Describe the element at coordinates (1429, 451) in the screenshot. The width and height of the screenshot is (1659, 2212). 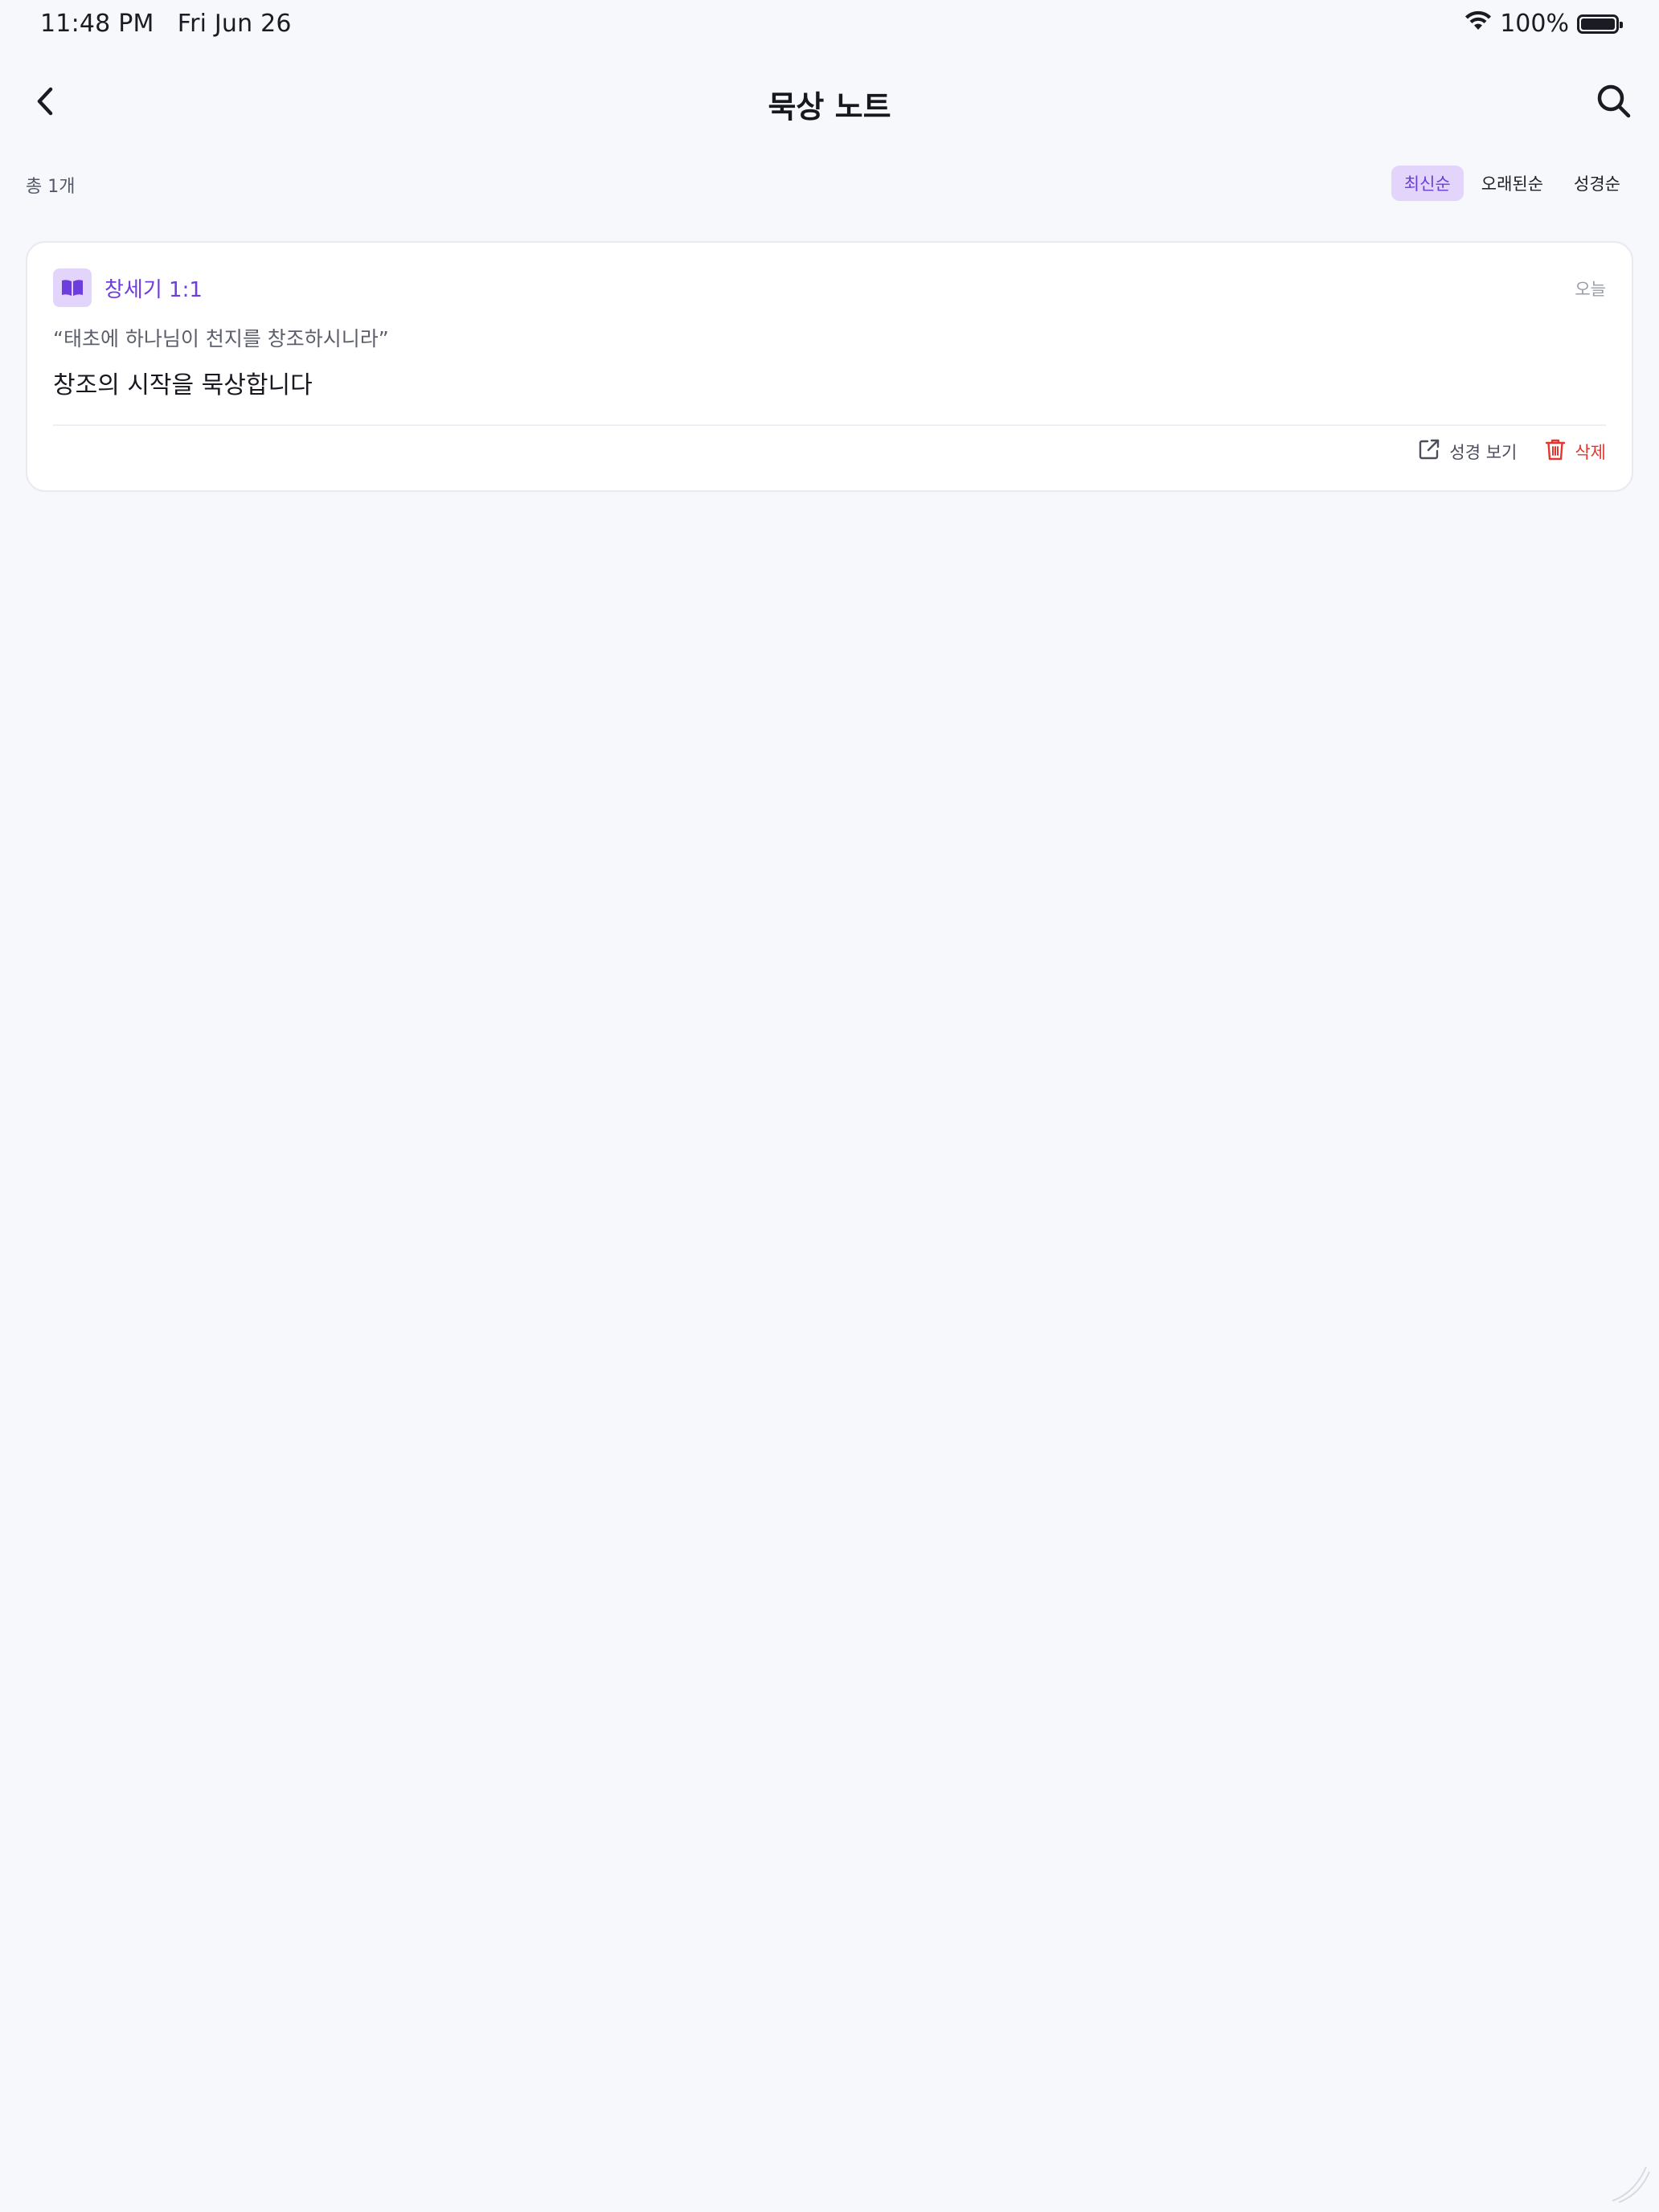
I see `external-link-icon` at that location.